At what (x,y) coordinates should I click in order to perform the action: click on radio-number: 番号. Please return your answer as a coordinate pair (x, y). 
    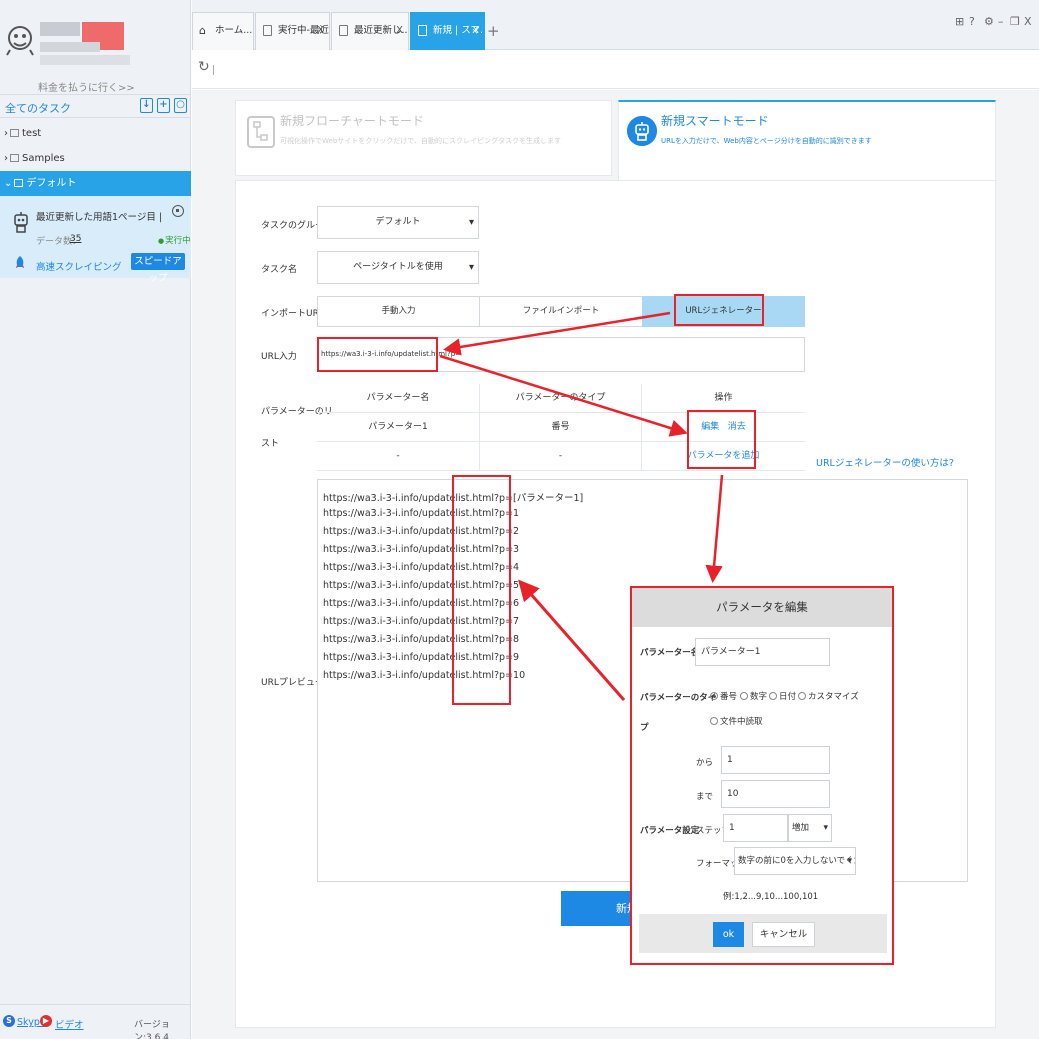
    Looking at the image, I should click on (723, 696).